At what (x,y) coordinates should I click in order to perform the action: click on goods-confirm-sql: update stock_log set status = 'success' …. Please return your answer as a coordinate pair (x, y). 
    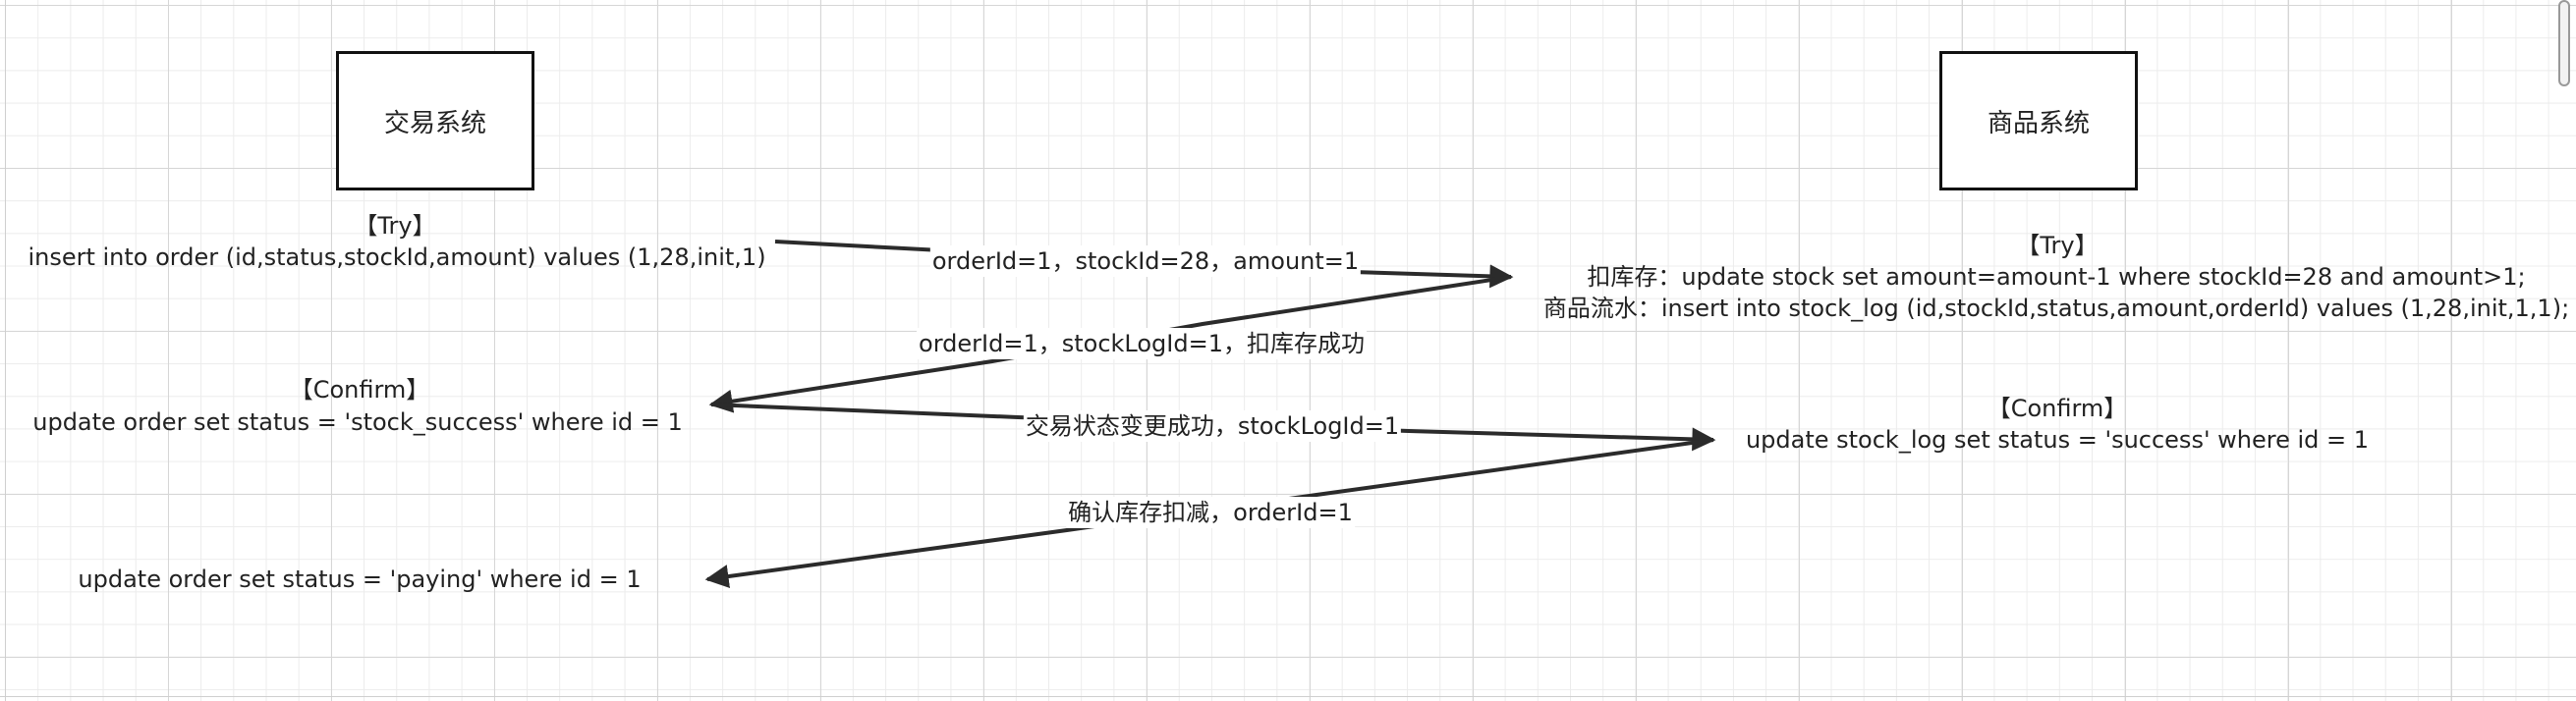
    Looking at the image, I should click on (2057, 440).